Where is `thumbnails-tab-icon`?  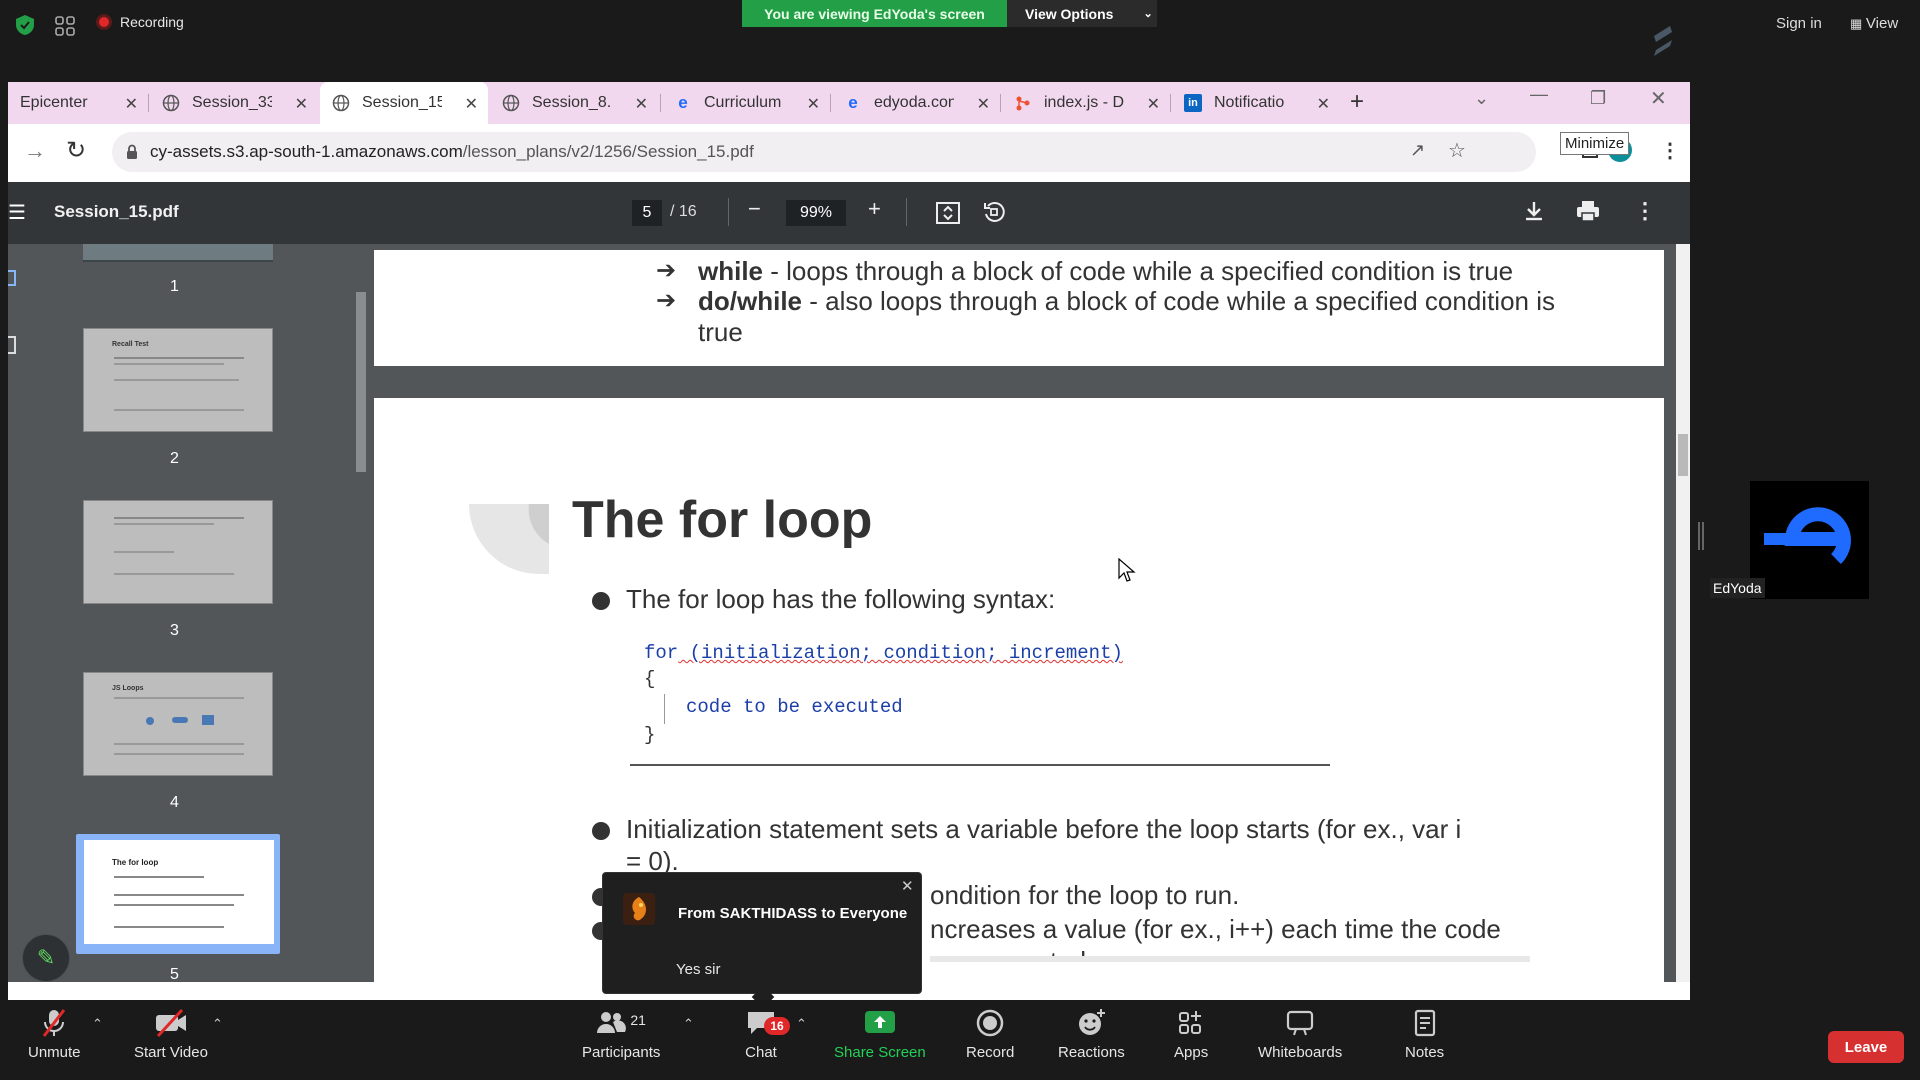 thumbnails-tab-icon is located at coordinates (12, 278).